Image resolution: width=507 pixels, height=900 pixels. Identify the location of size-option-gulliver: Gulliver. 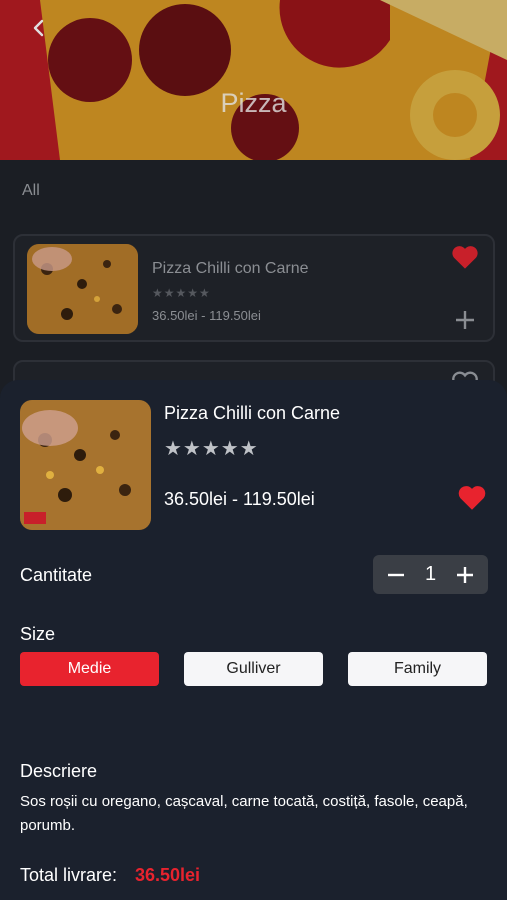
(253, 669).